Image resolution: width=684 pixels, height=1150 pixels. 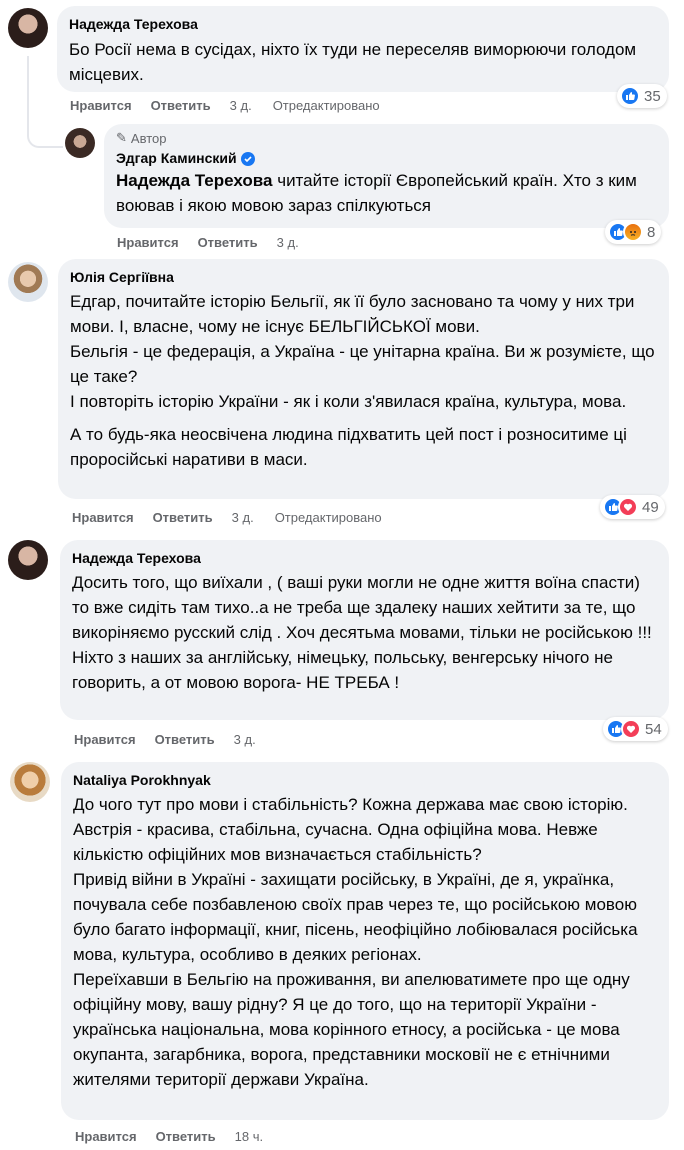 I want to click on author-badge-label: Автор, so click(x=148, y=138).